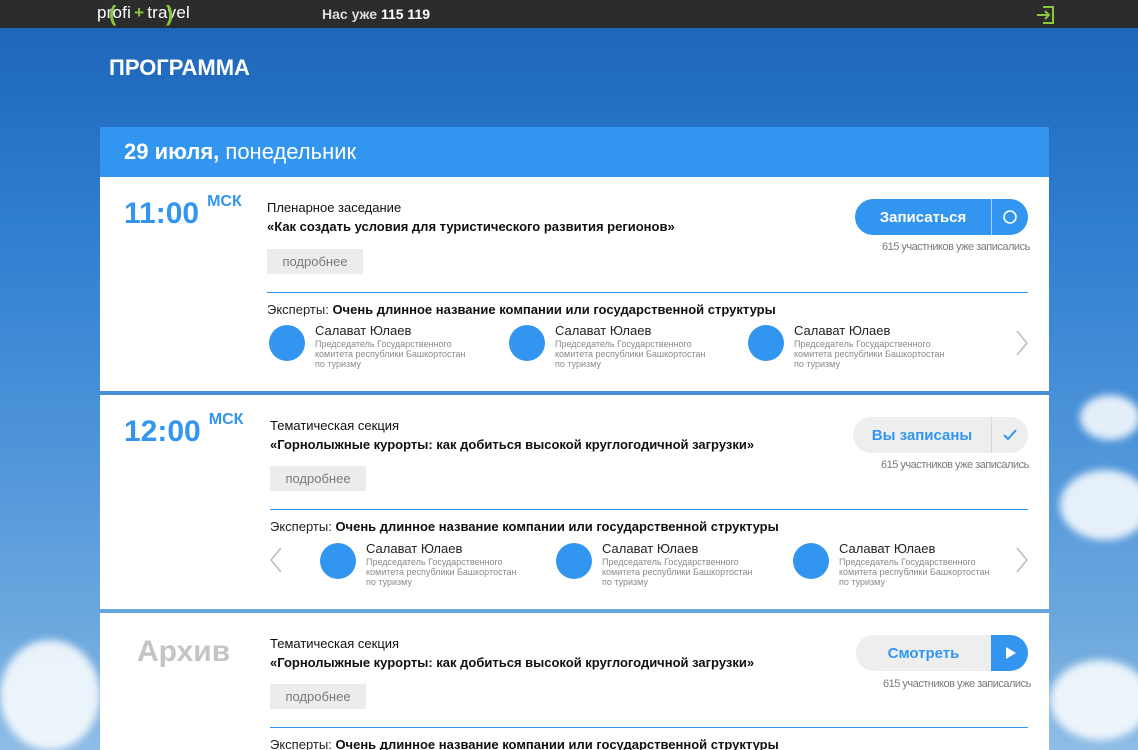 This screenshot has width=1138, height=750. Describe the element at coordinates (923, 217) in the screenshot. I see `register-button-label: Записаться` at that location.